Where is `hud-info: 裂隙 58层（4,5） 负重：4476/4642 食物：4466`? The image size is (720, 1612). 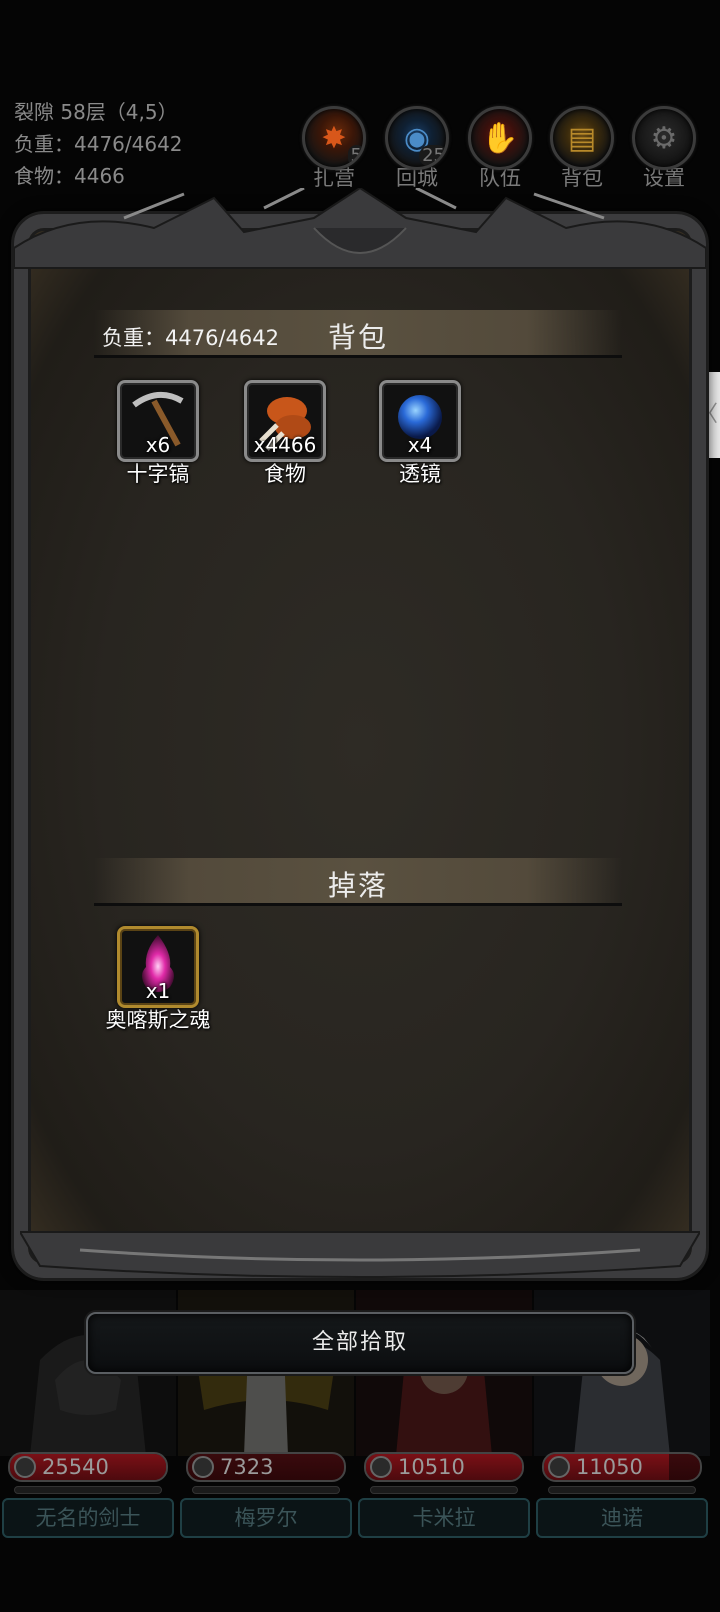 hud-info: 裂隙 58层（4,5） 负重：4476/4642 食物：4466 is located at coordinates (98, 144).